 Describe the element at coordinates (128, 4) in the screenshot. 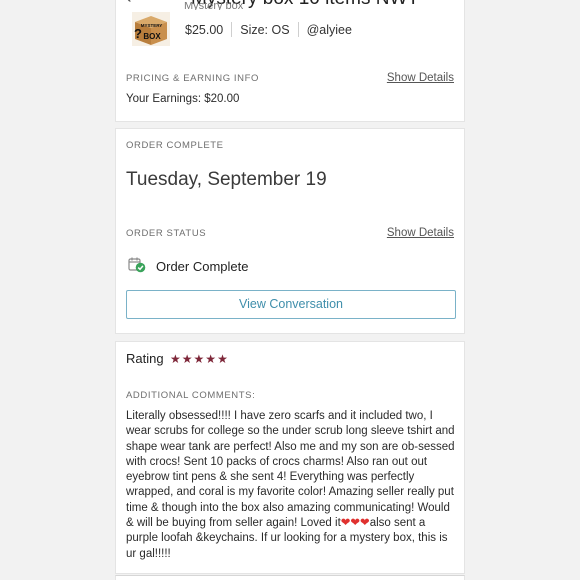

I see `chevron-left-icon: ‹` at that location.